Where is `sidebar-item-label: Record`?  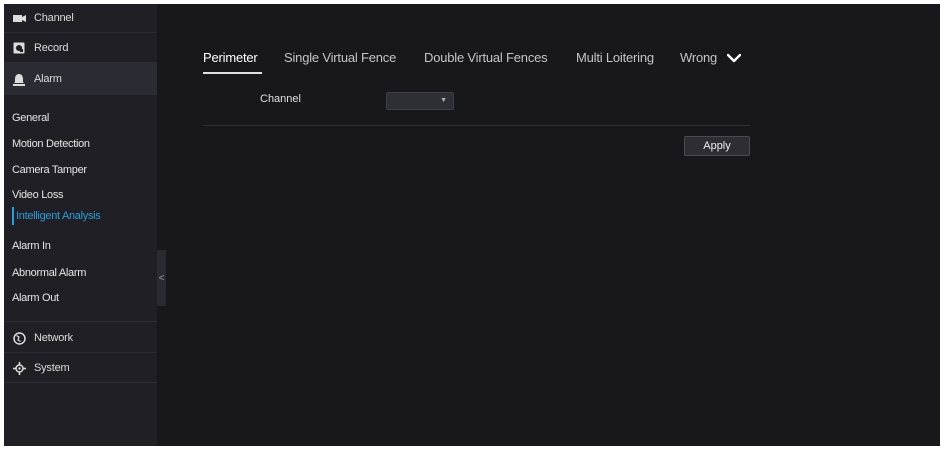 sidebar-item-label: Record is located at coordinates (51, 48).